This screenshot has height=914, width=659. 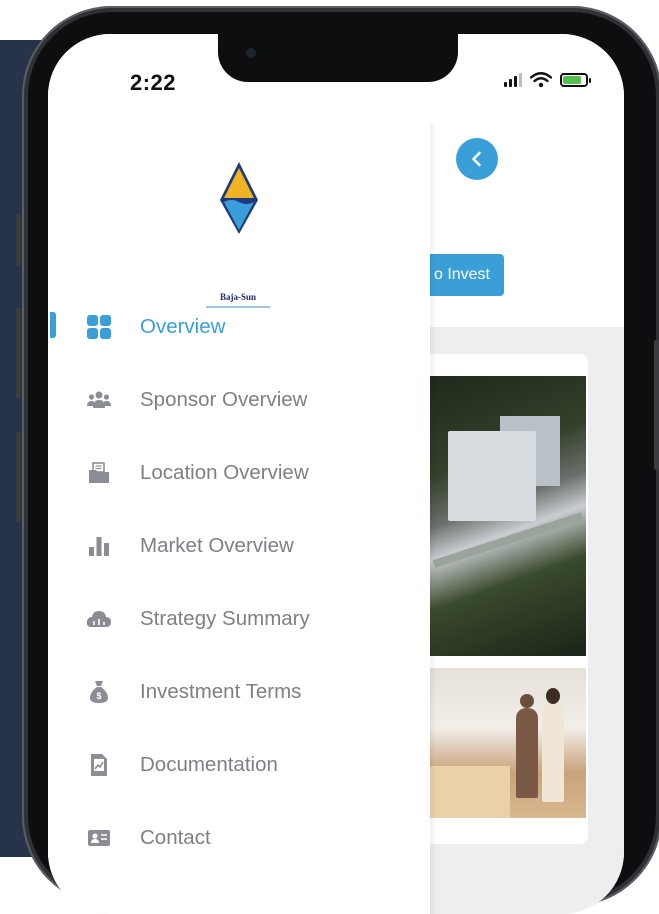 What do you see at coordinates (99, 546) in the screenshot?
I see `bar-chart-icon` at bounding box center [99, 546].